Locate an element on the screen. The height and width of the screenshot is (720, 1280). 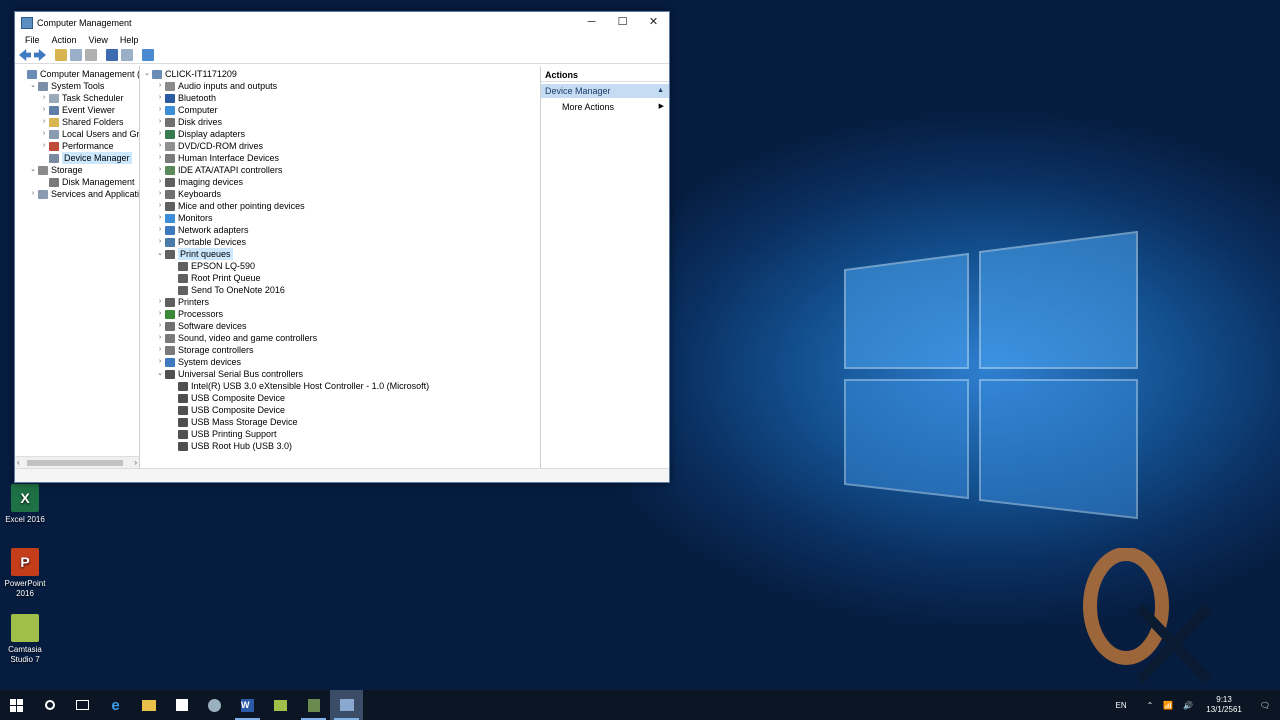
device-tree-item: › Imaging devices is located at coordinates (340, 182).